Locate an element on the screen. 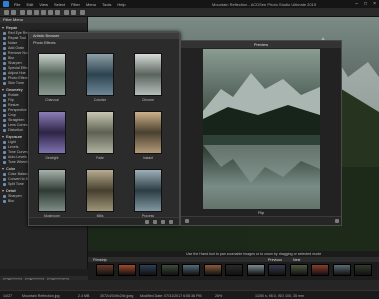 This screenshot has width=379, height=299. section-label: Geometry is located at coordinates (14, 89).